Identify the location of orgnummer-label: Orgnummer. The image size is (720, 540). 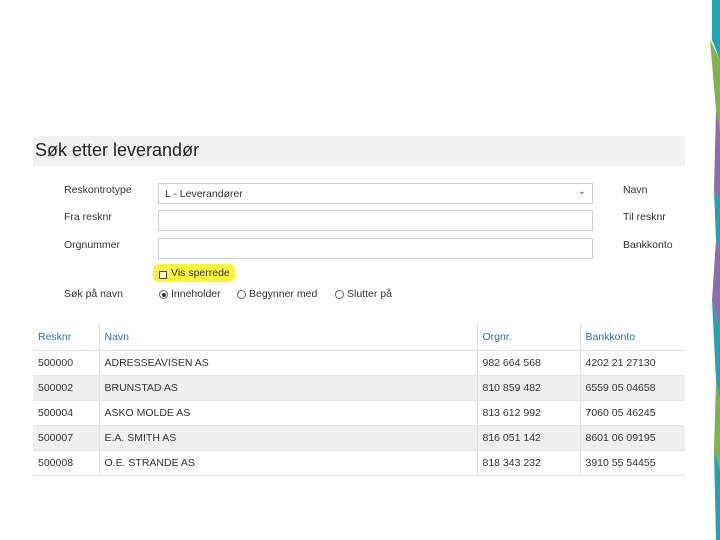
(92, 245).